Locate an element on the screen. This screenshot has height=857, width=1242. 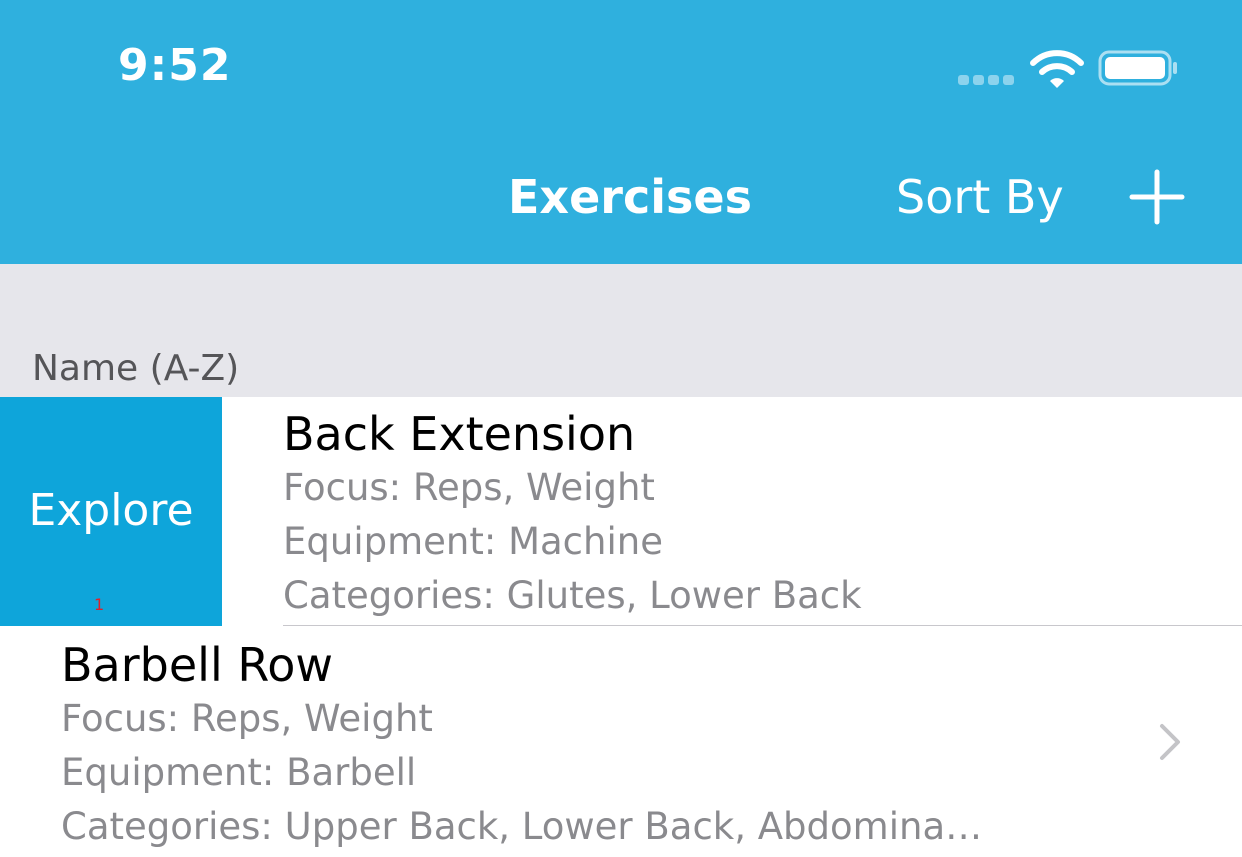
explore-label: Explore is located at coordinates (111, 510).